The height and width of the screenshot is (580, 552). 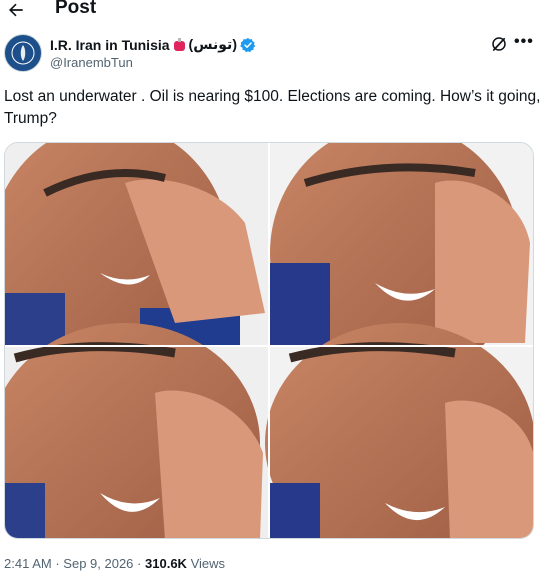 I want to click on author-name: I.R. Iran in Tunisia (تونس), so click(x=153, y=44).